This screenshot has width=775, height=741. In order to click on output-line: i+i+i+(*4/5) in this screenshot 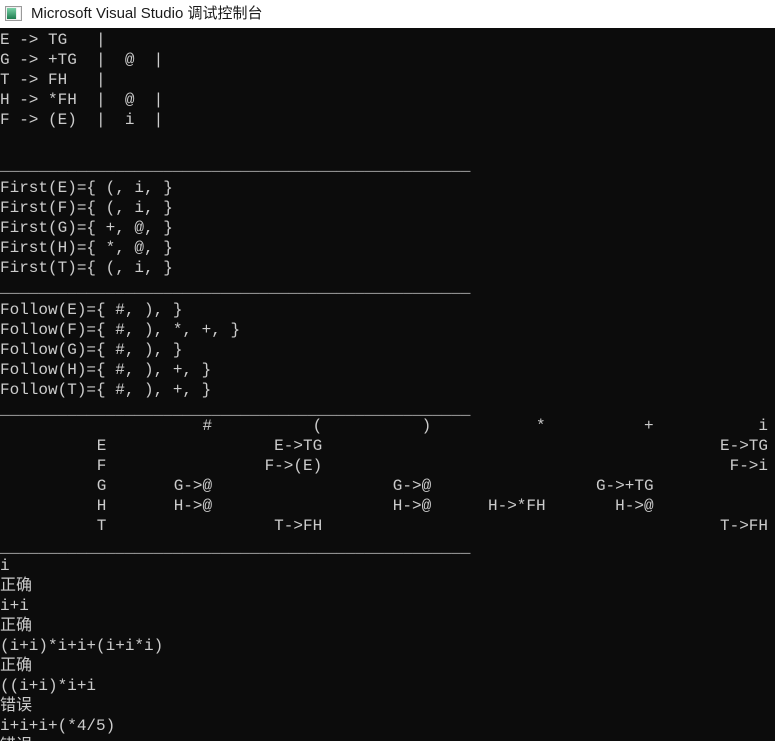, I will do `click(58, 726)`.